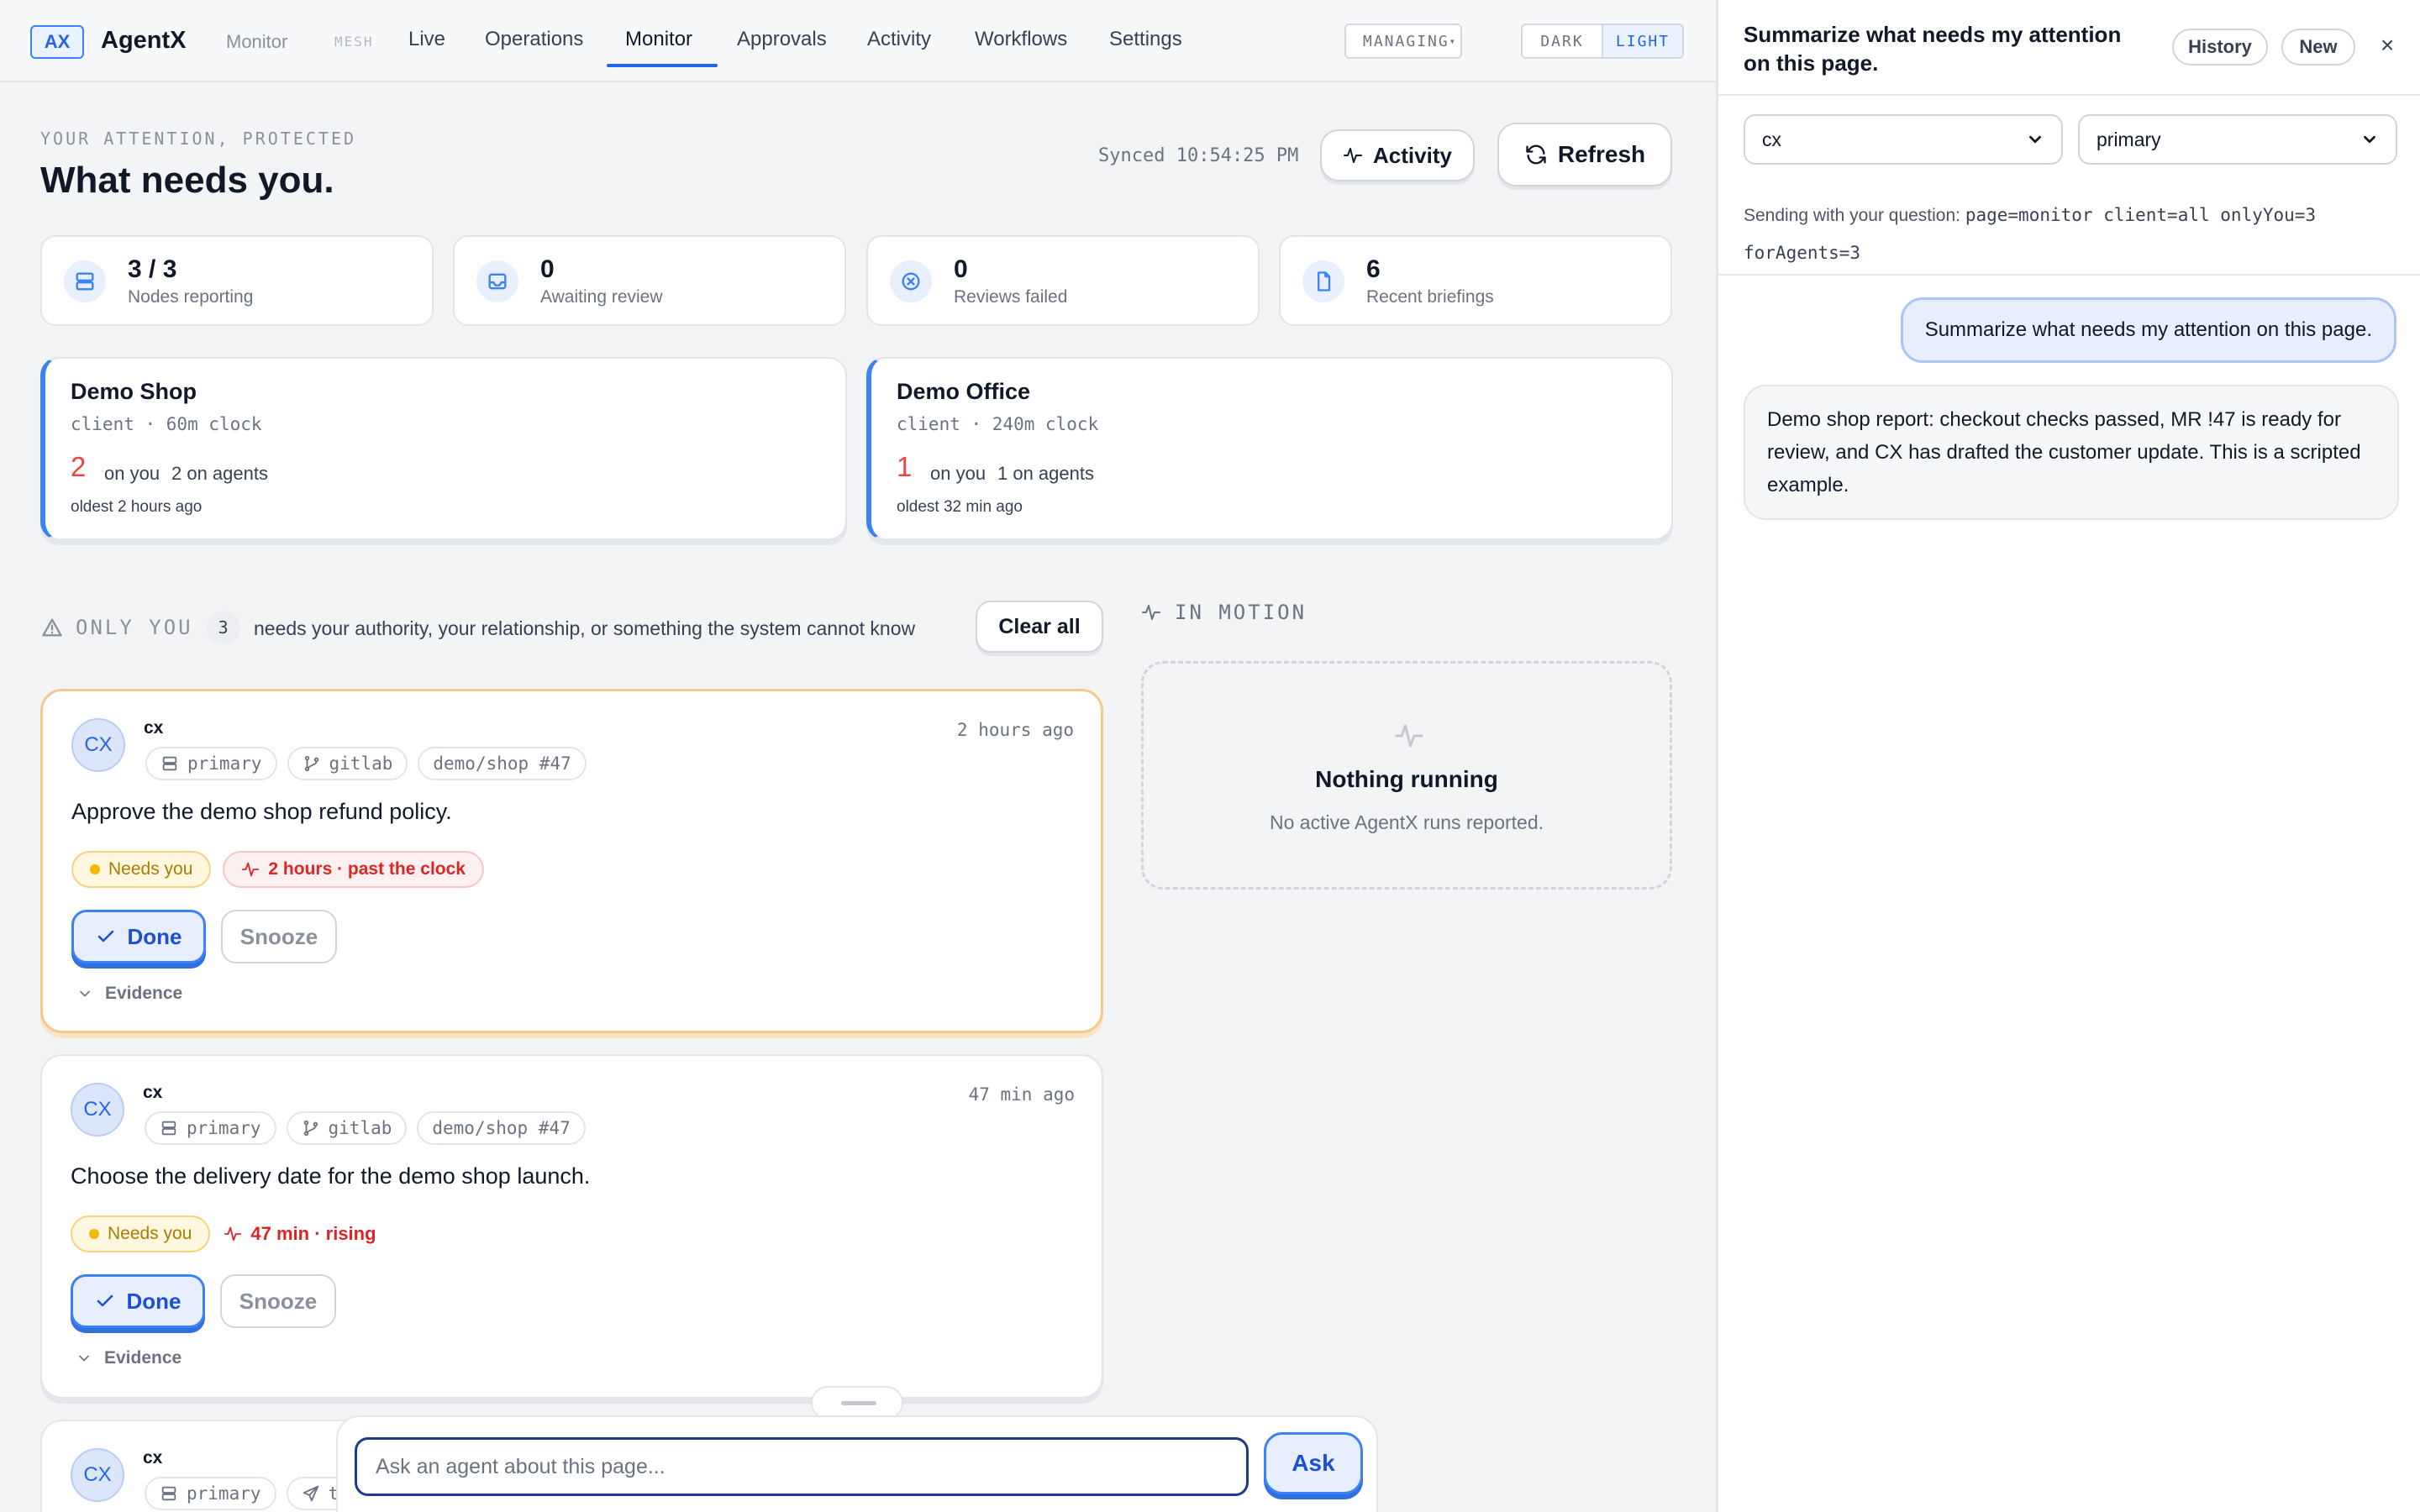 The image size is (2420, 1512). I want to click on agent-select-value: primary, so click(2128, 139).